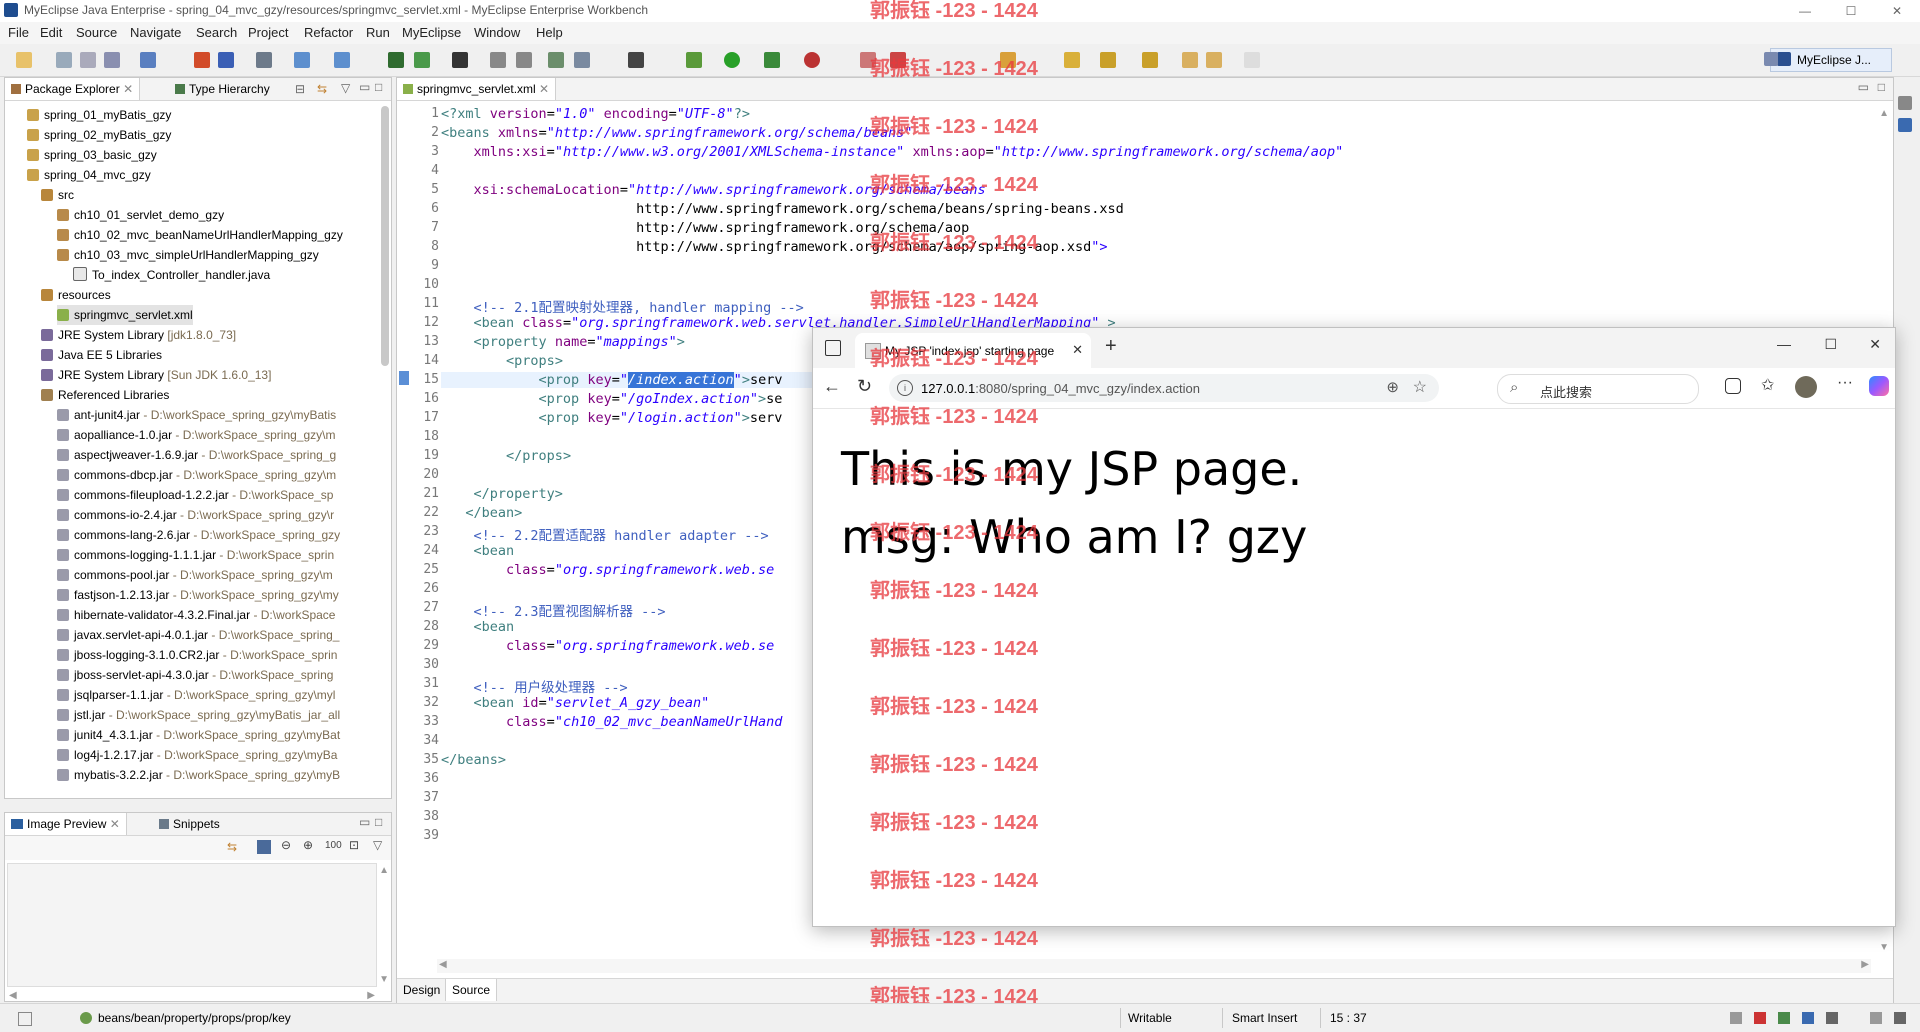 The image size is (1920, 1032). Describe the element at coordinates (96, 32) in the screenshot. I see `menu-source: Source` at that location.